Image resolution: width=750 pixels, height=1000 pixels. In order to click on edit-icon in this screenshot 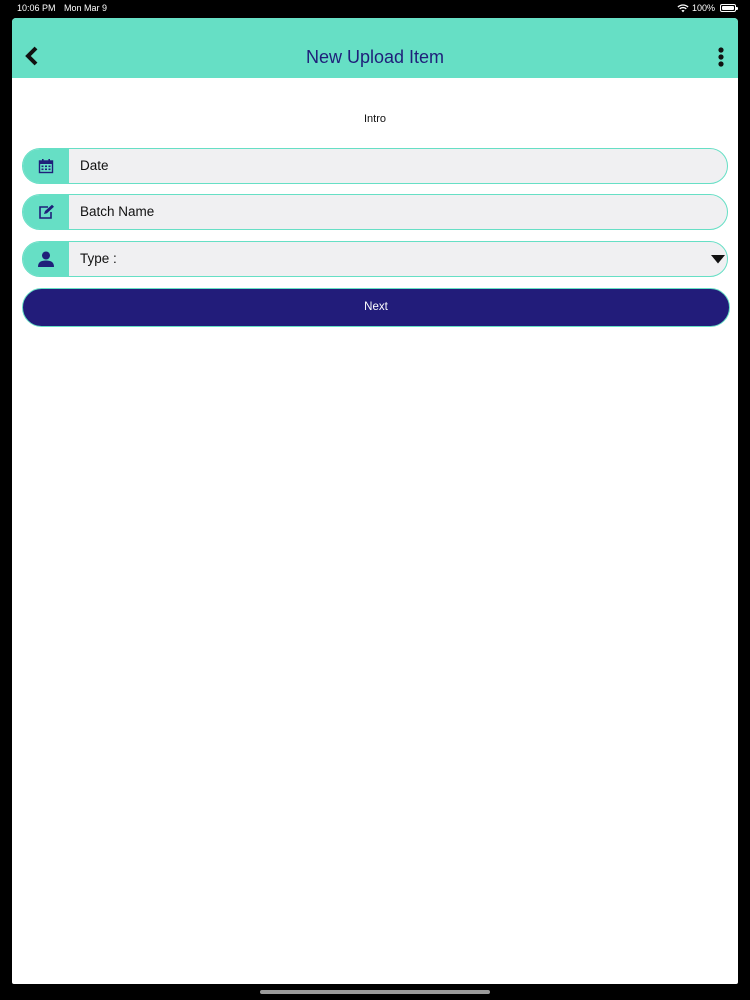, I will do `click(46, 211)`.